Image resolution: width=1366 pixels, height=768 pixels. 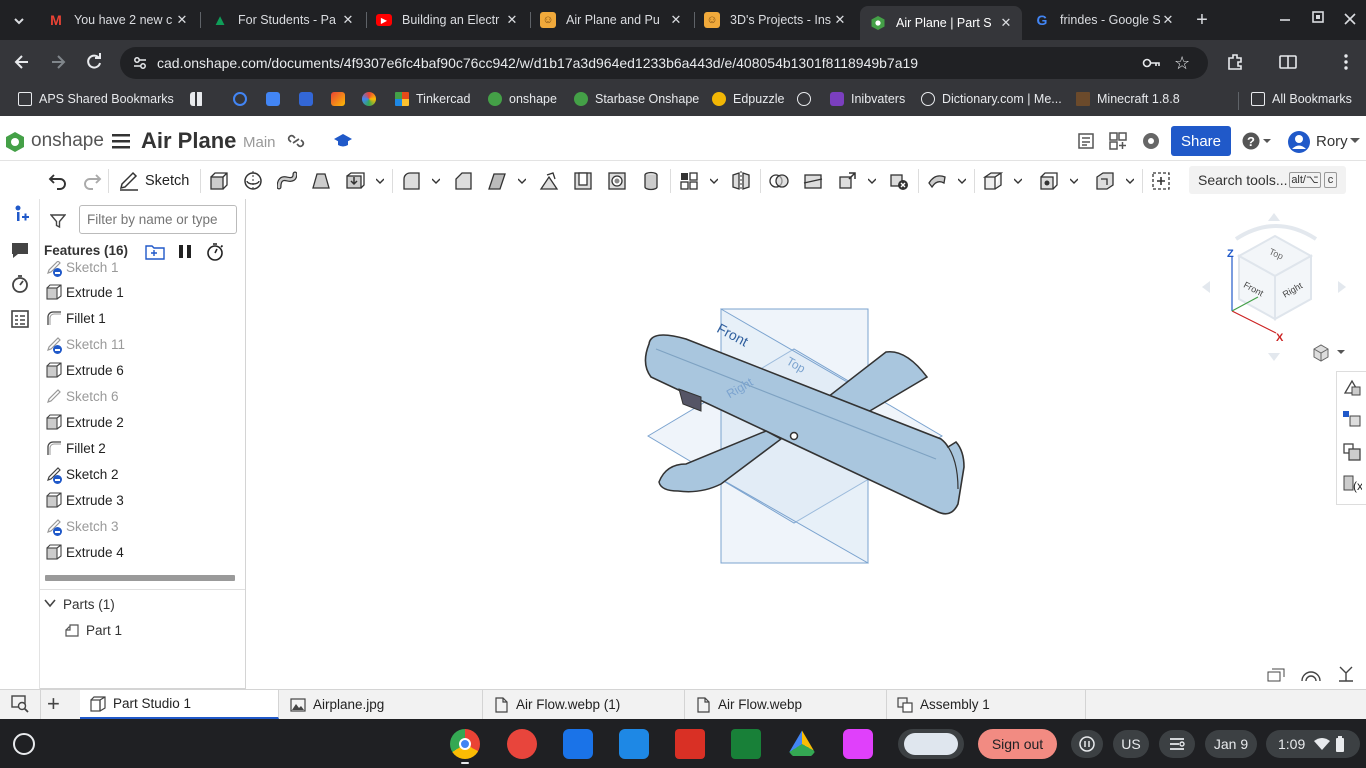 What do you see at coordinates (714, 181) in the screenshot?
I see `pattern-dropdown-chevron-icon` at bounding box center [714, 181].